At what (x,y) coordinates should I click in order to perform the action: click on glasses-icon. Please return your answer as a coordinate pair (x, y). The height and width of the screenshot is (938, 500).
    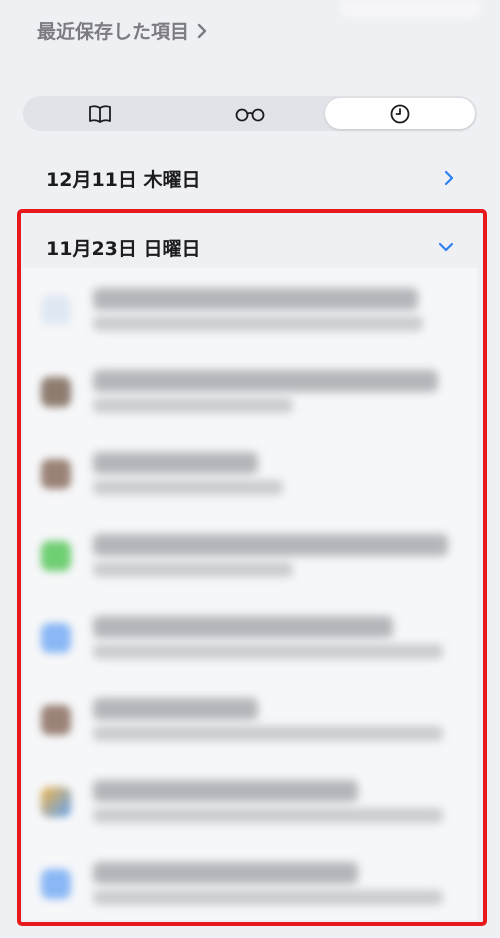
    Looking at the image, I should click on (250, 114).